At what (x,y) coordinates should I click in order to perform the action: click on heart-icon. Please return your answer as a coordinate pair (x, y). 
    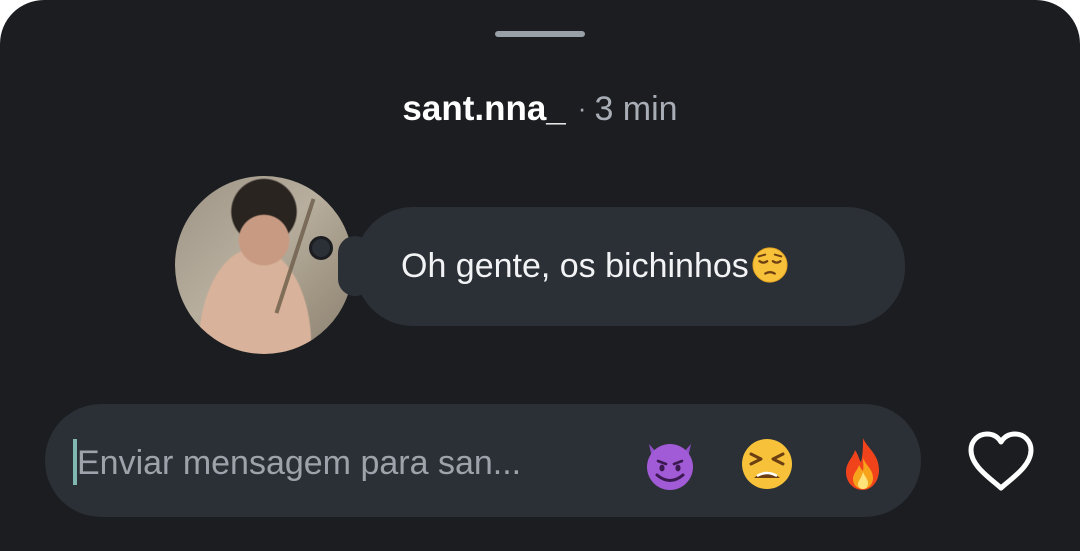
    Looking at the image, I should click on (1001, 461).